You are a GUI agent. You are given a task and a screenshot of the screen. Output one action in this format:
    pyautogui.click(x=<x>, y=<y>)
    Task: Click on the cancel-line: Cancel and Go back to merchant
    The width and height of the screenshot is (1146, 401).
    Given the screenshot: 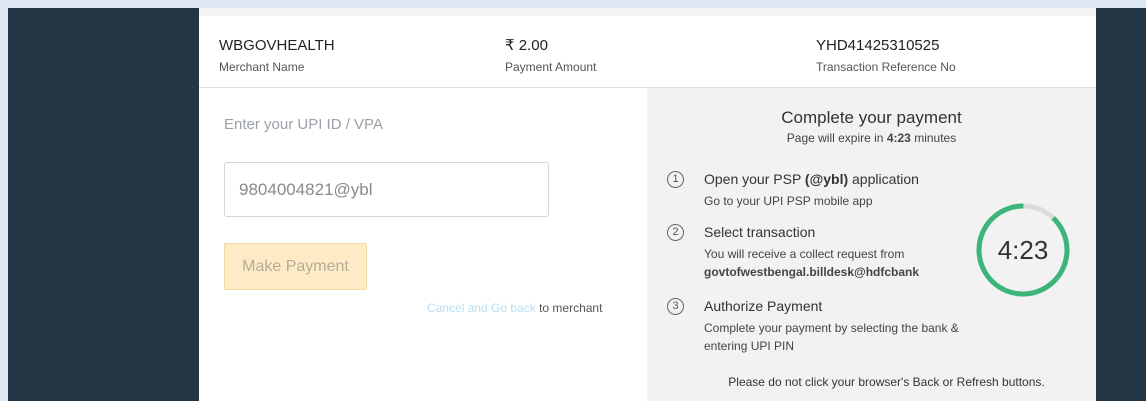 What is the action you would take?
    pyautogui.click(x=514, y=308)
    